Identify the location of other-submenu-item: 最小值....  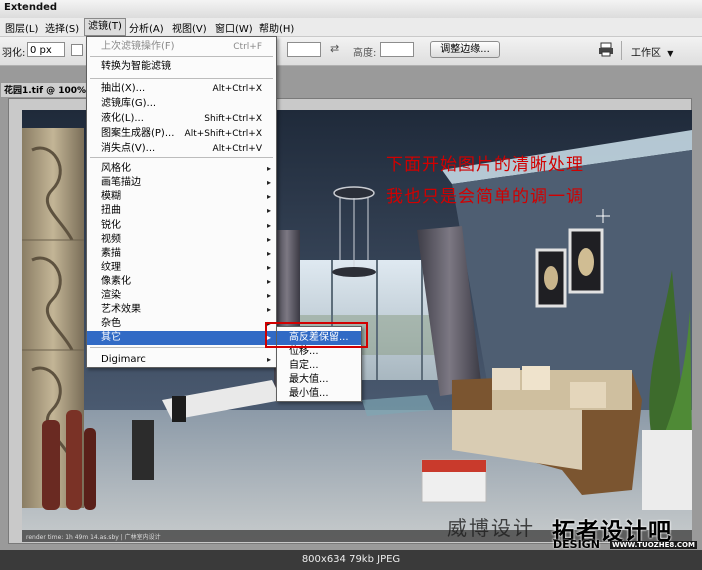
(319, 394).